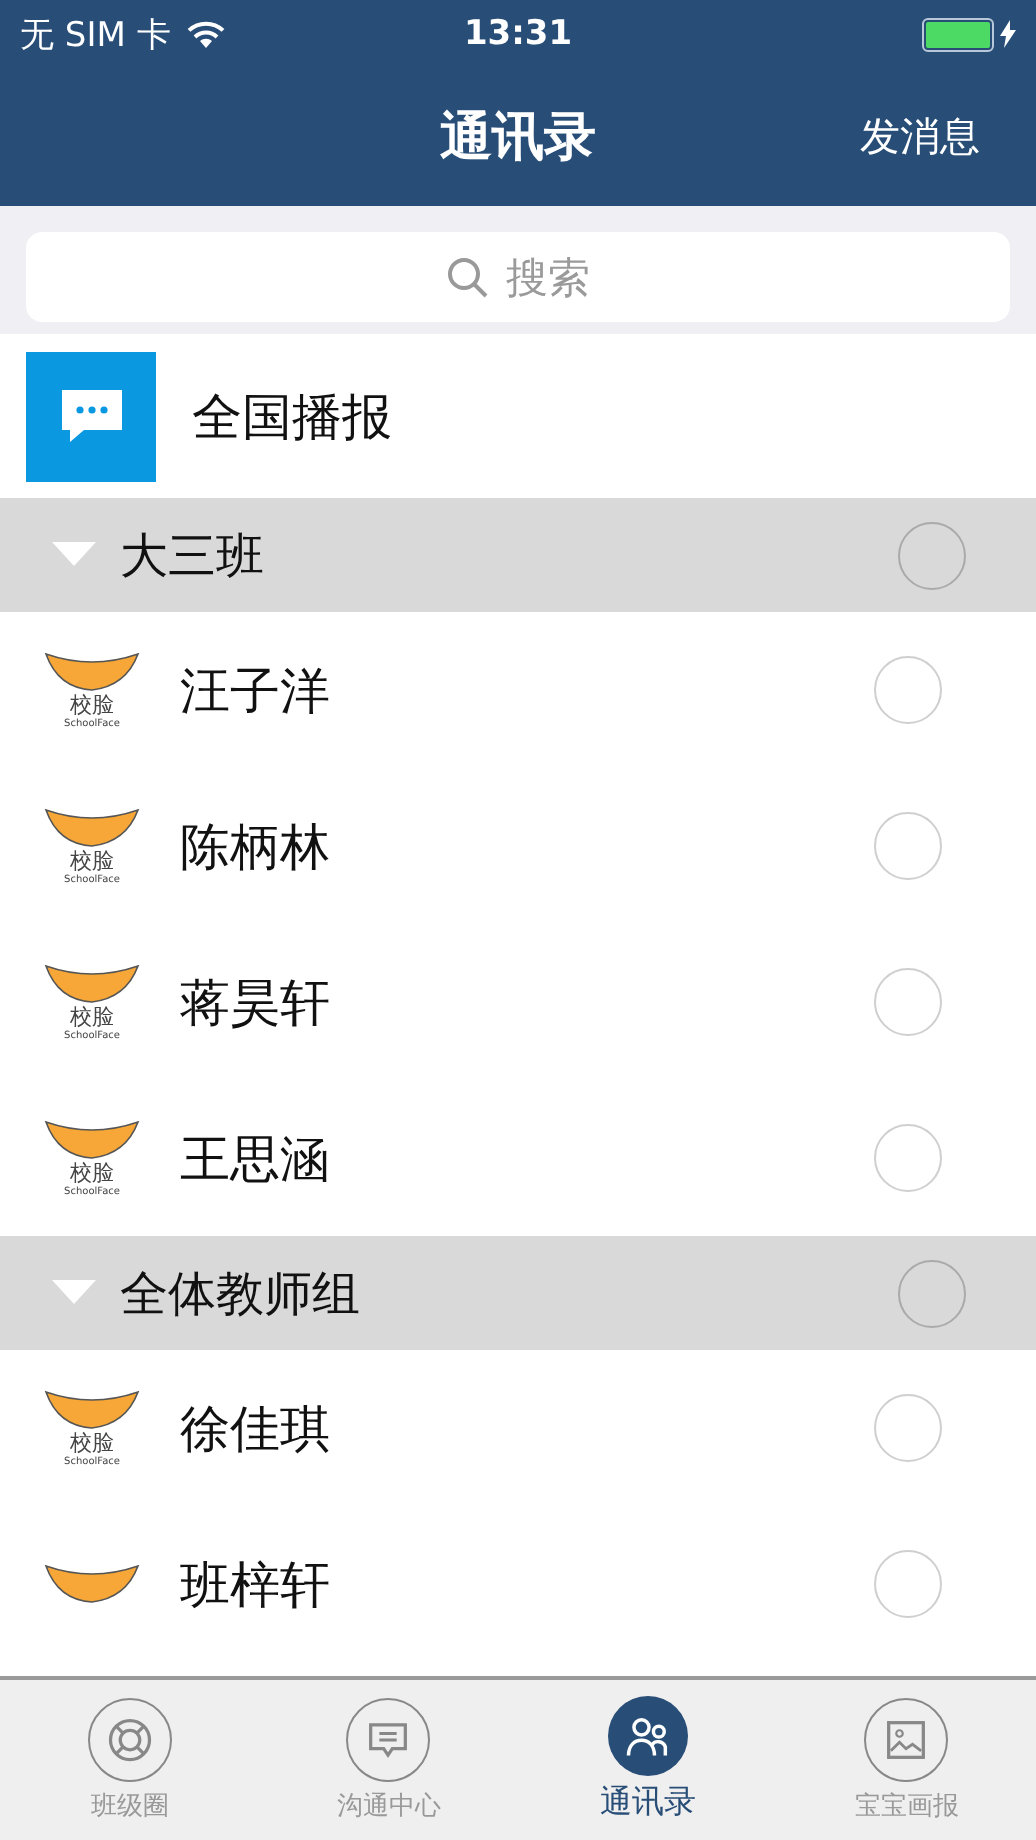 The height and width of the screenshot is (1840, 1036). I want to click on image-icon, so click(906, 1739).